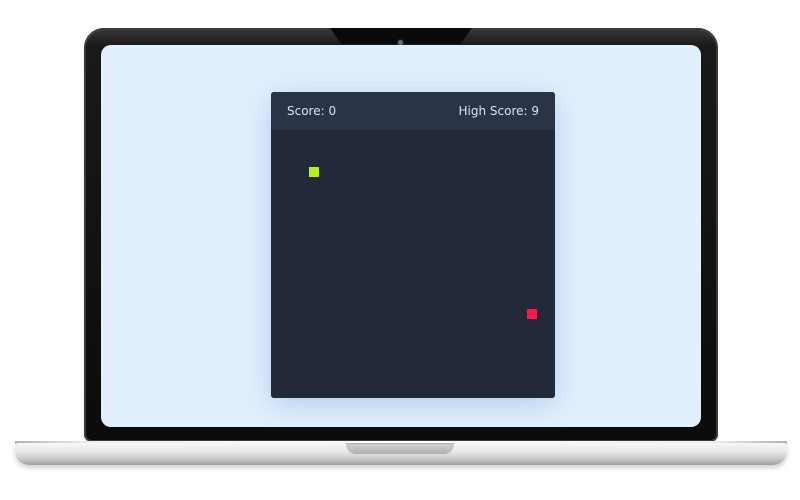  I want to click on high-score-display: High Score: 9, so click(499, 111).